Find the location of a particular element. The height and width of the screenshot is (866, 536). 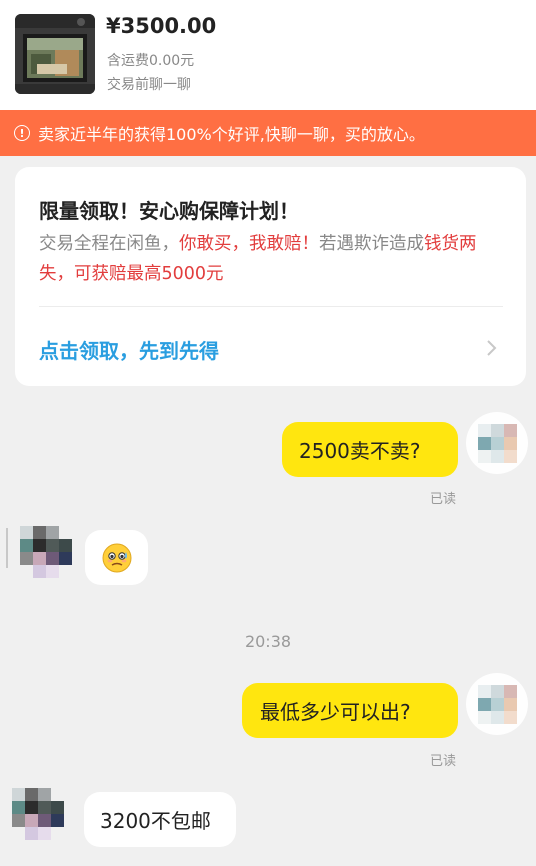

chat-timestamp: 20:38 is located at coordinates (268, 641).